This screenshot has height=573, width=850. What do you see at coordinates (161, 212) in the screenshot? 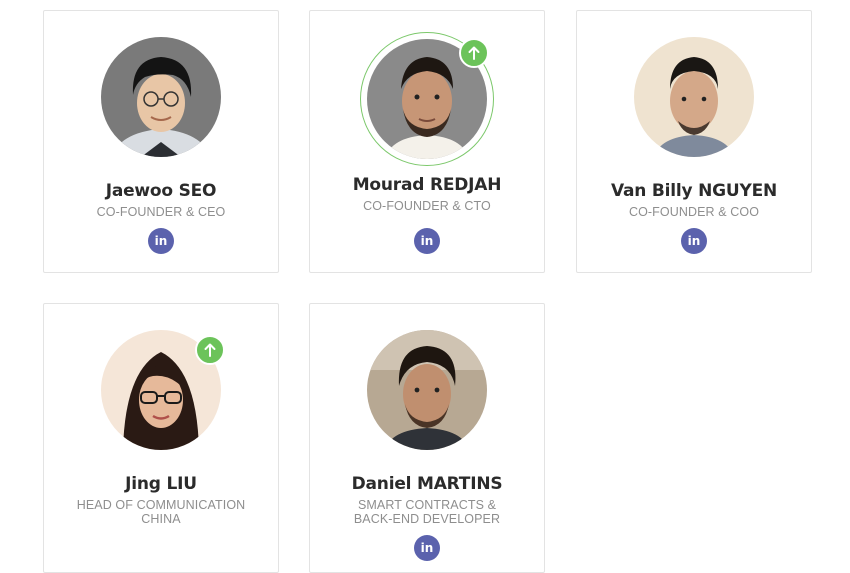
I see `member-role: CO-FOUNDER & CEO` at bounding box center [161, 212].